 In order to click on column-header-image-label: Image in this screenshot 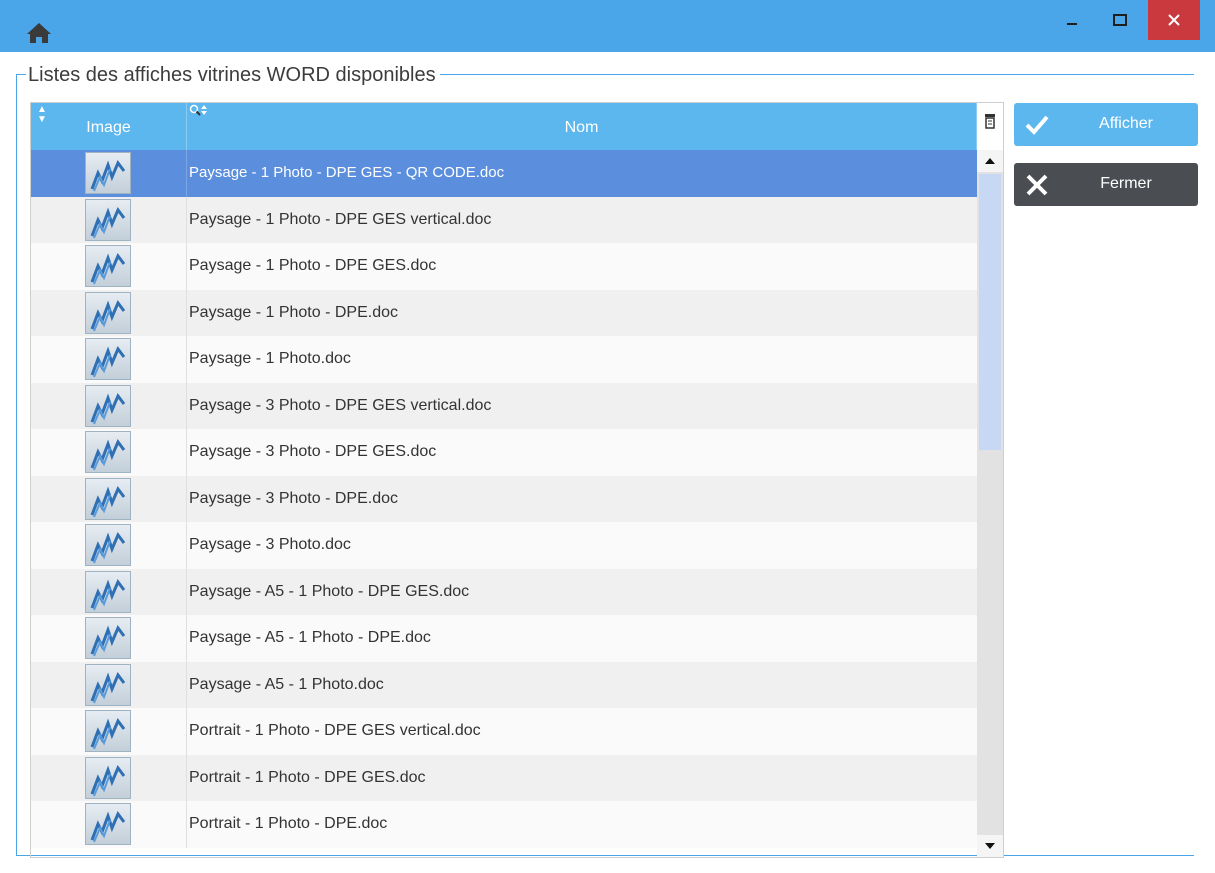, I will do `click(108, 127)`.